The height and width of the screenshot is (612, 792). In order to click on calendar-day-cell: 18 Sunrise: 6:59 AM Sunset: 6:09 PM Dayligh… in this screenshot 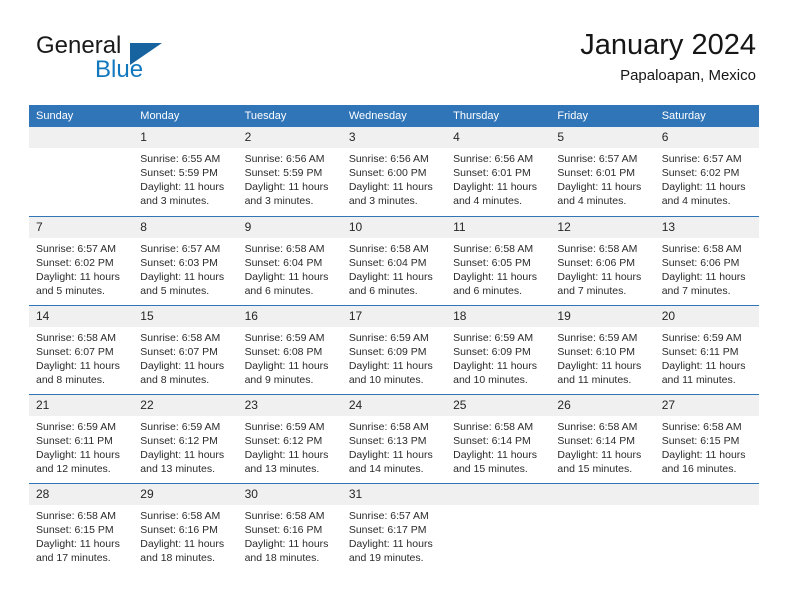, I will do `click(498, 349)`.